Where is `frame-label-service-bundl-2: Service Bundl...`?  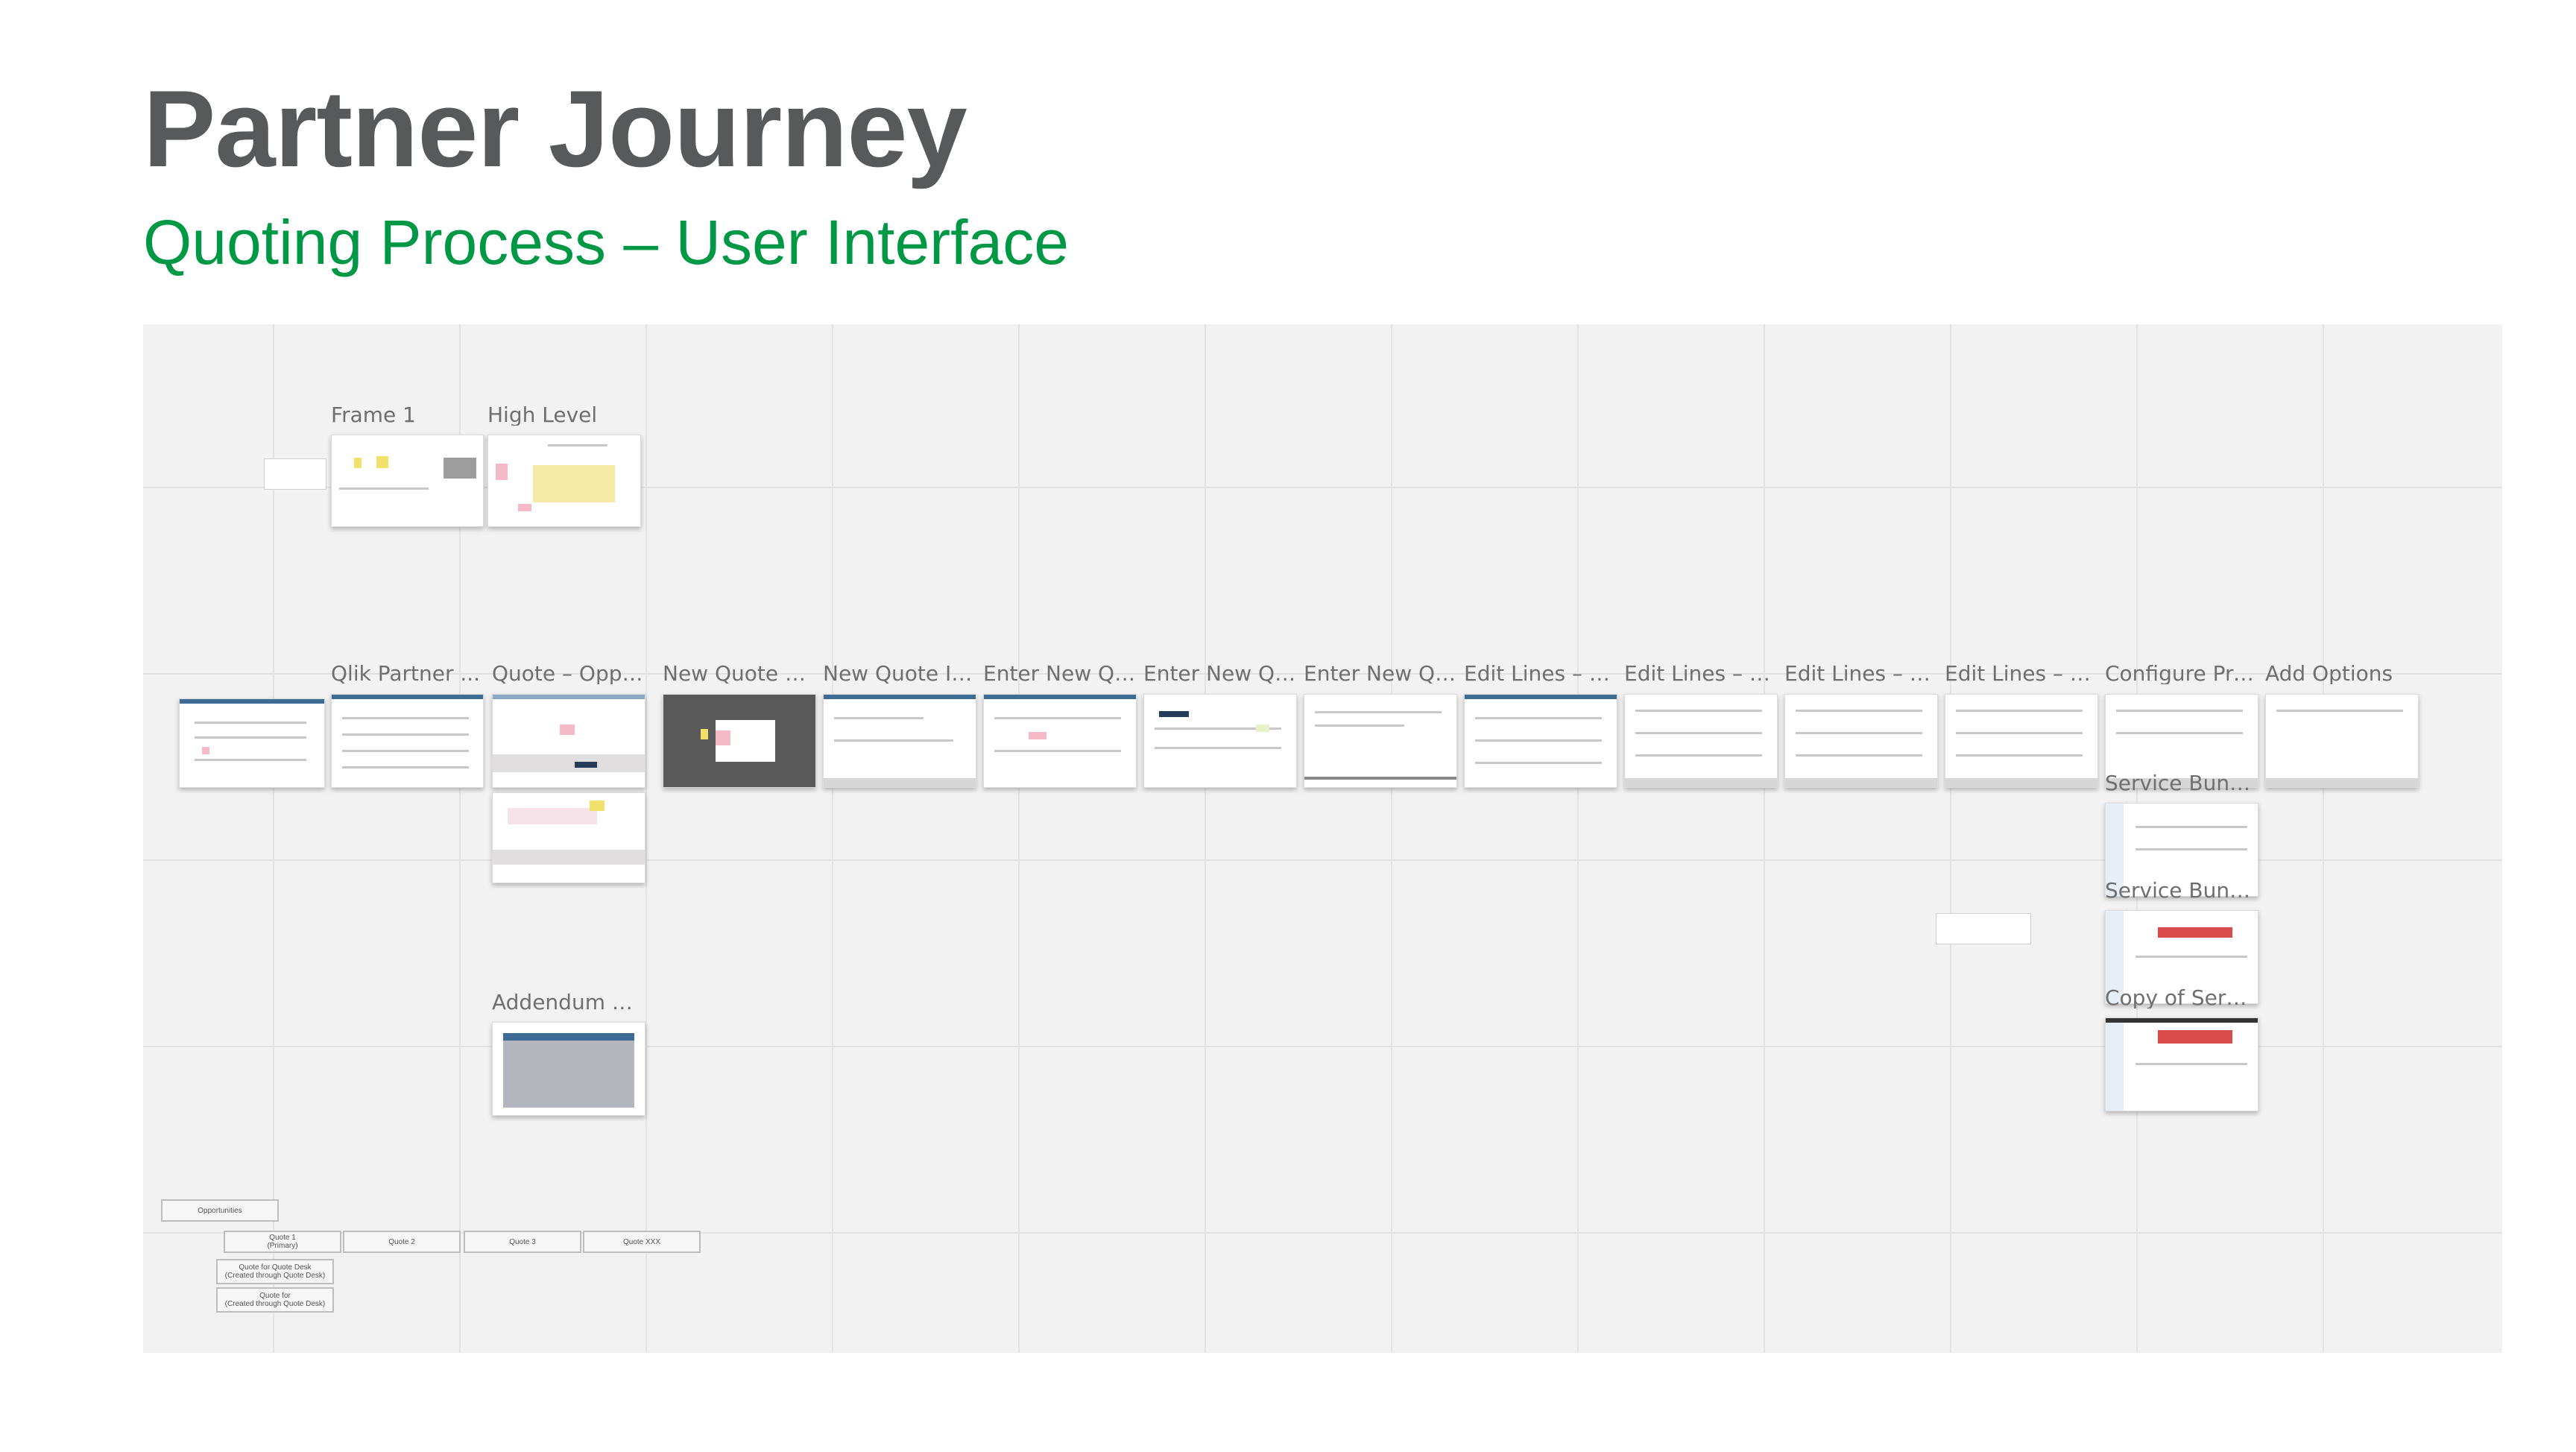
frame-label-service-bundl-2: Service Bundl... is located at coordinates (2181, 890).